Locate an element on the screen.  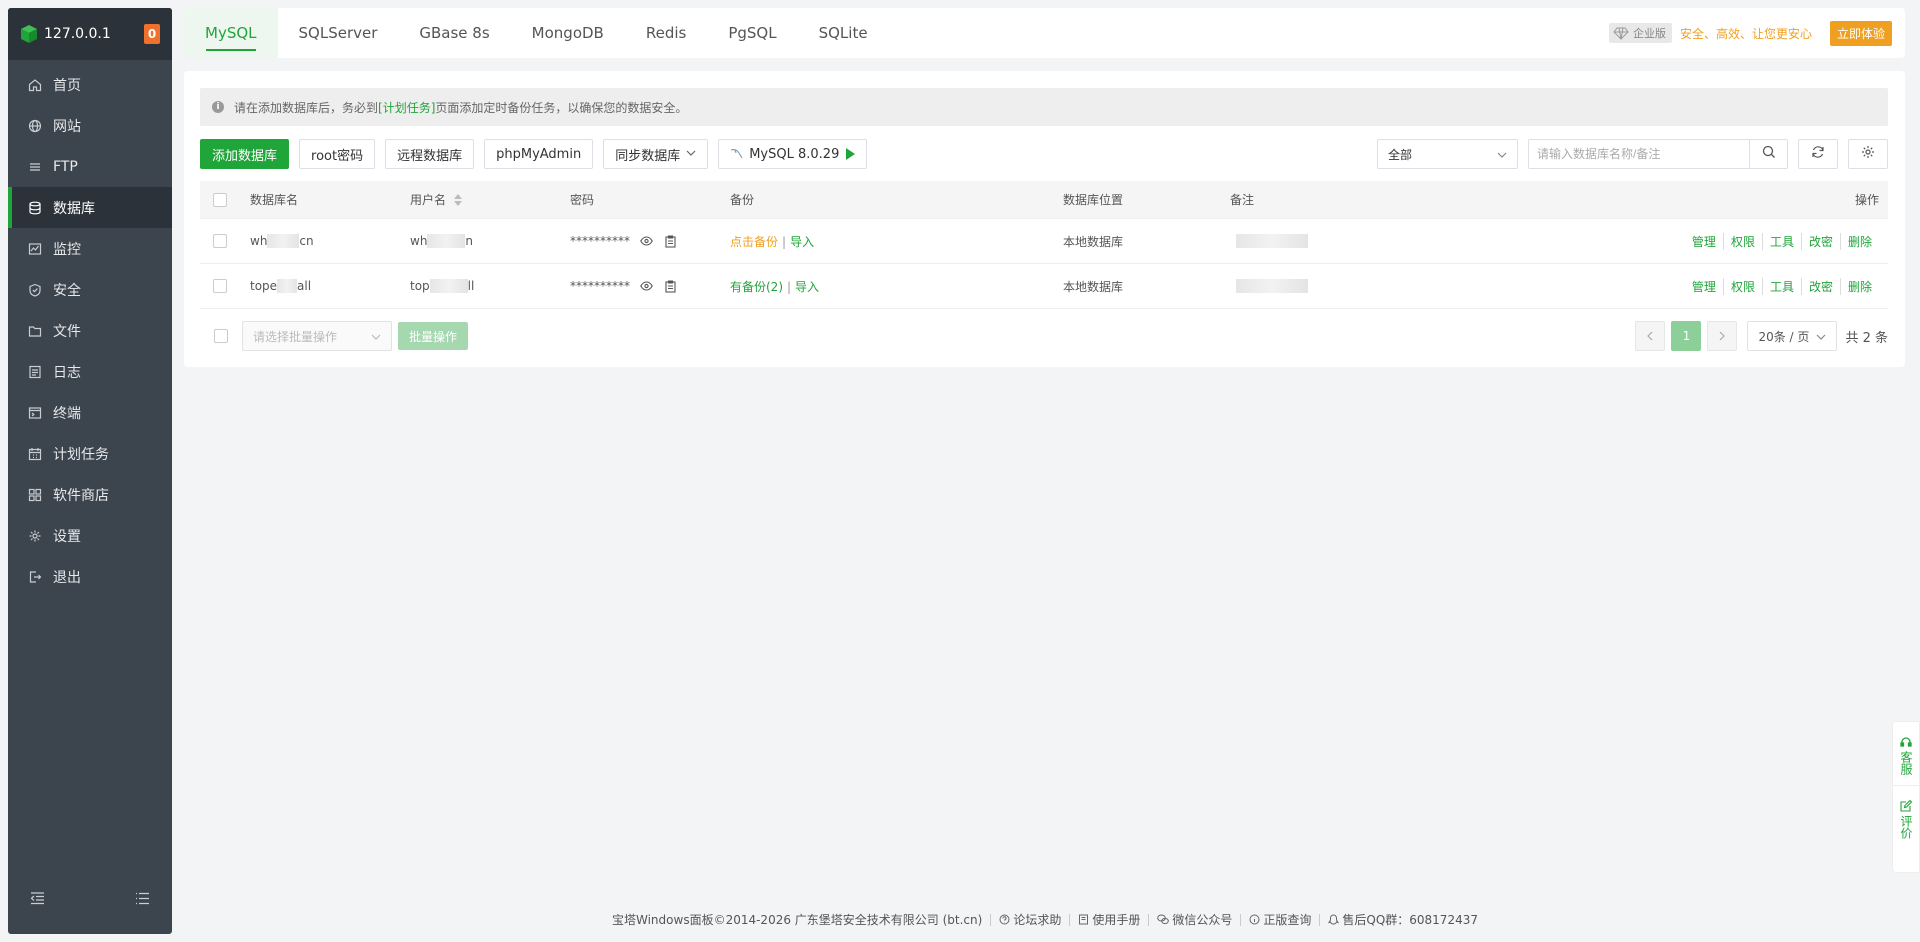
sidebar-item-database: 数据库 is located at coordinates (90, 207).